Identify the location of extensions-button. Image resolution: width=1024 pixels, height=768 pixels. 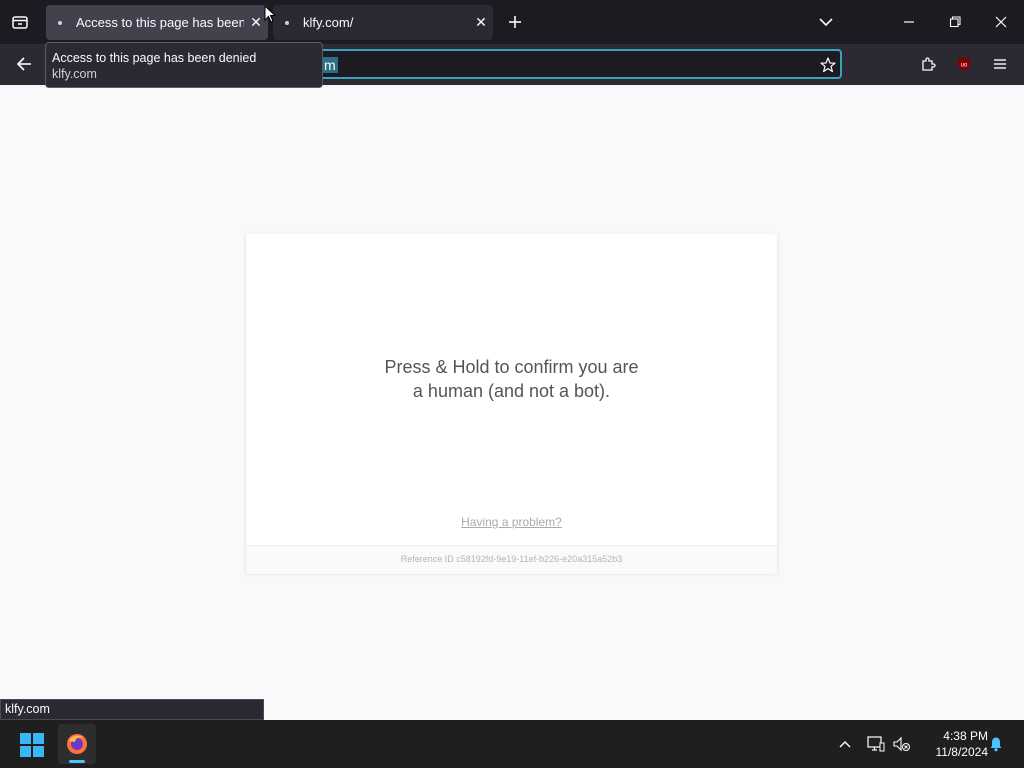
(928, 64).